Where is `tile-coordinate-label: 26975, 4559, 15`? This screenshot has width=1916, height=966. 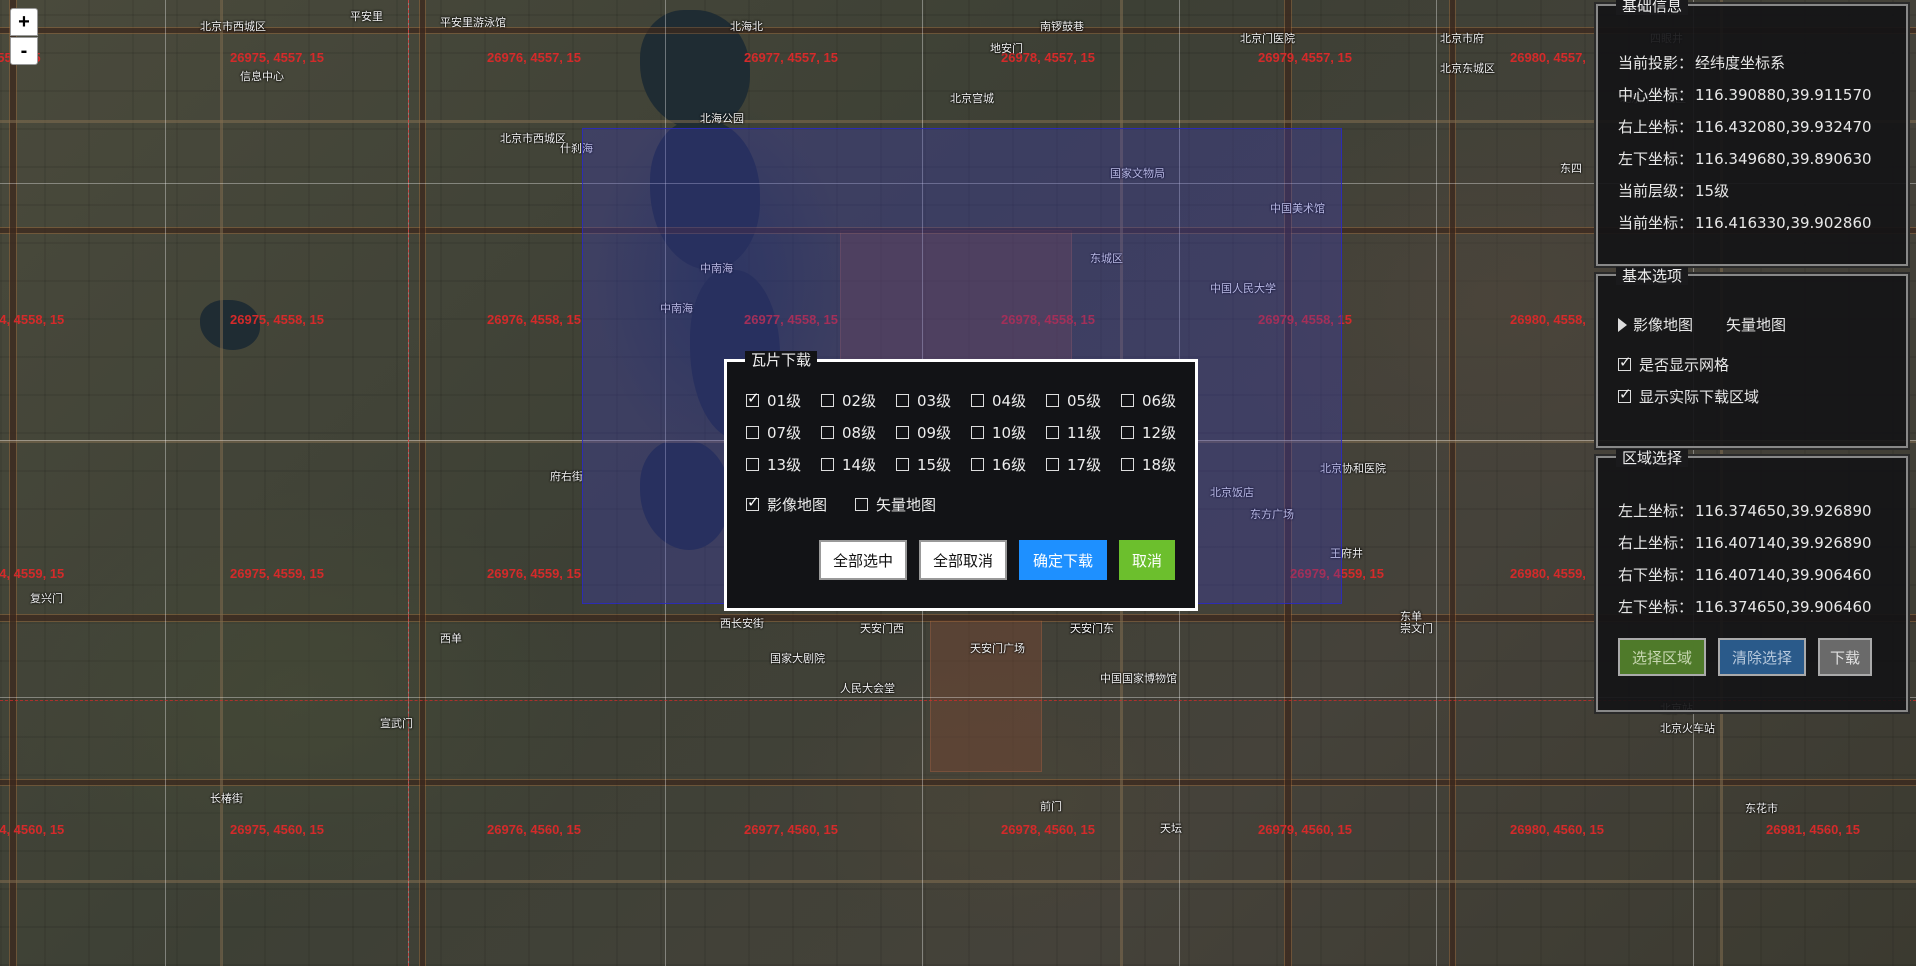 tile-coordinate-label: 26975, 4559, 15 is located at coordinates (277, 573).